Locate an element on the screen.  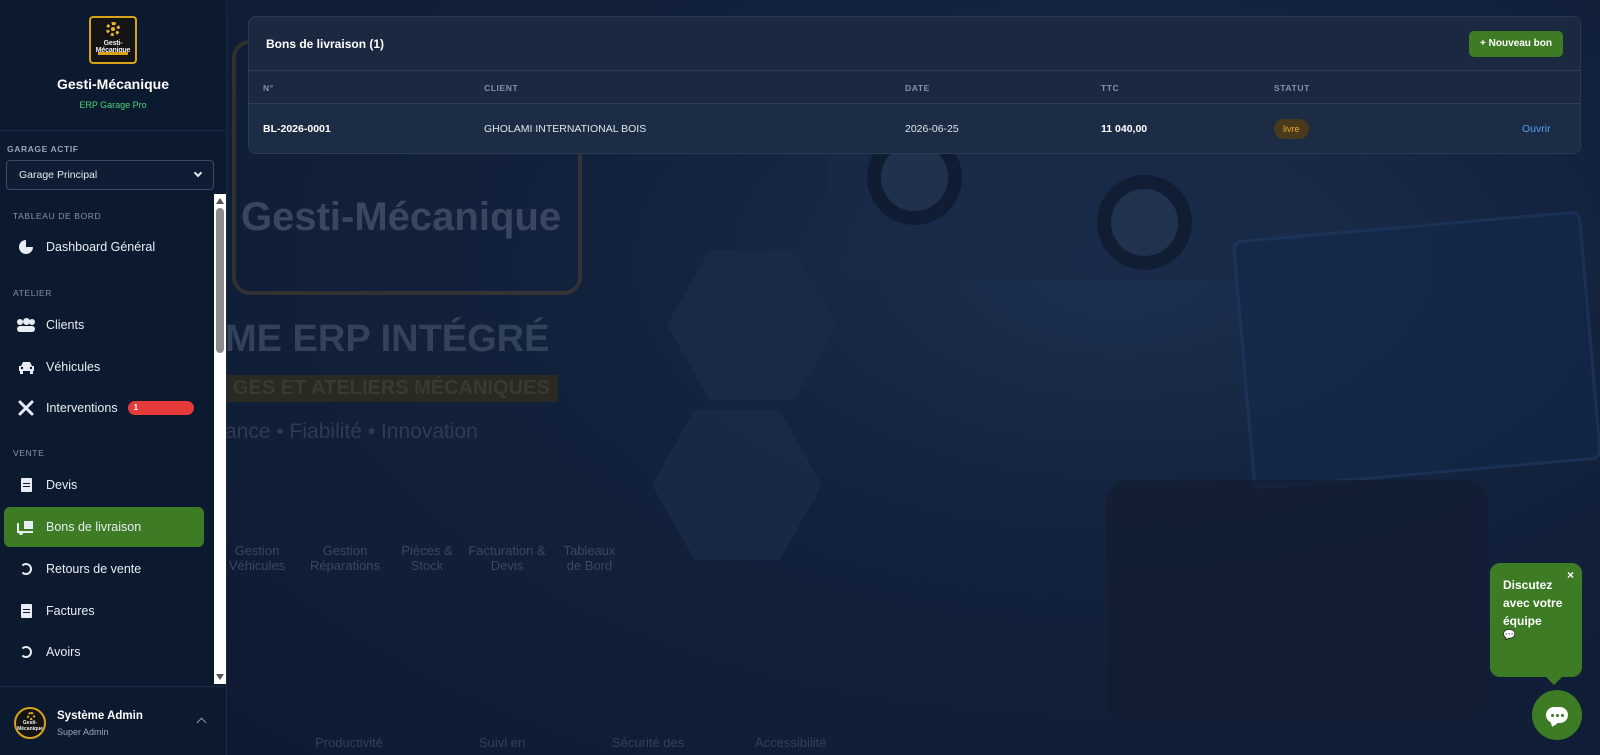
new-delivery-note-button: + Nouveau bon is located at coordinates (1516, 43).